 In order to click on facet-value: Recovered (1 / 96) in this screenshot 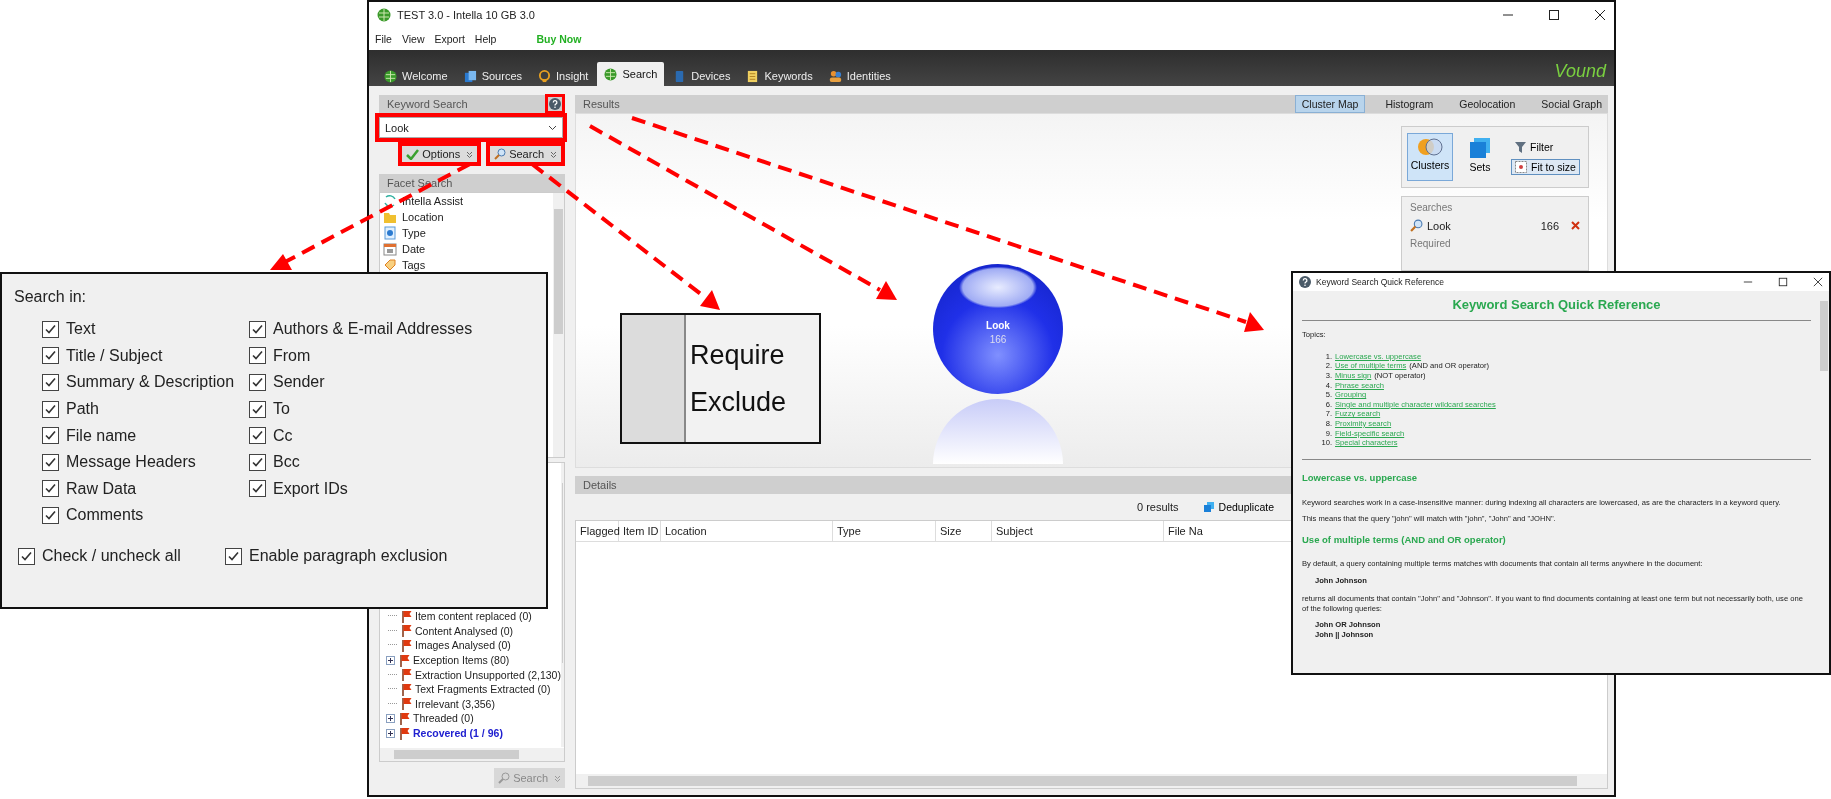, I will do `click(473, 733)`.